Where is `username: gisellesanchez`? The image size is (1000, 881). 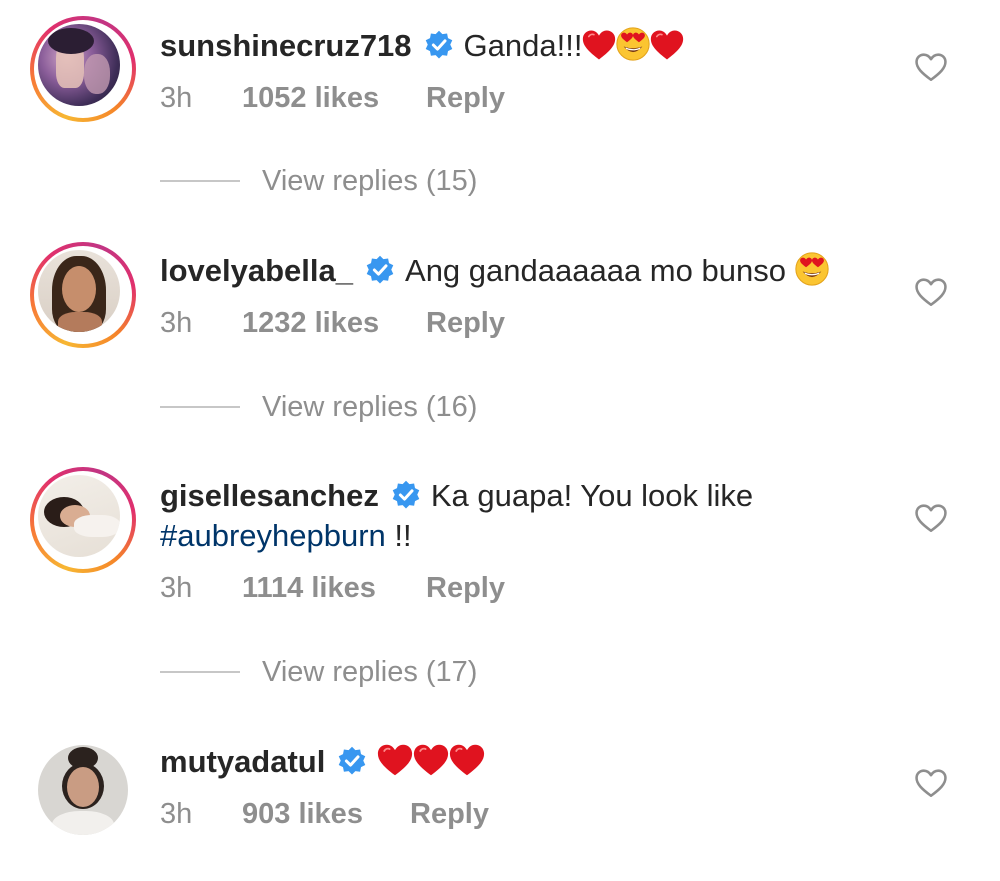
username: gisellesanchez is located at coordinates (269, 495).